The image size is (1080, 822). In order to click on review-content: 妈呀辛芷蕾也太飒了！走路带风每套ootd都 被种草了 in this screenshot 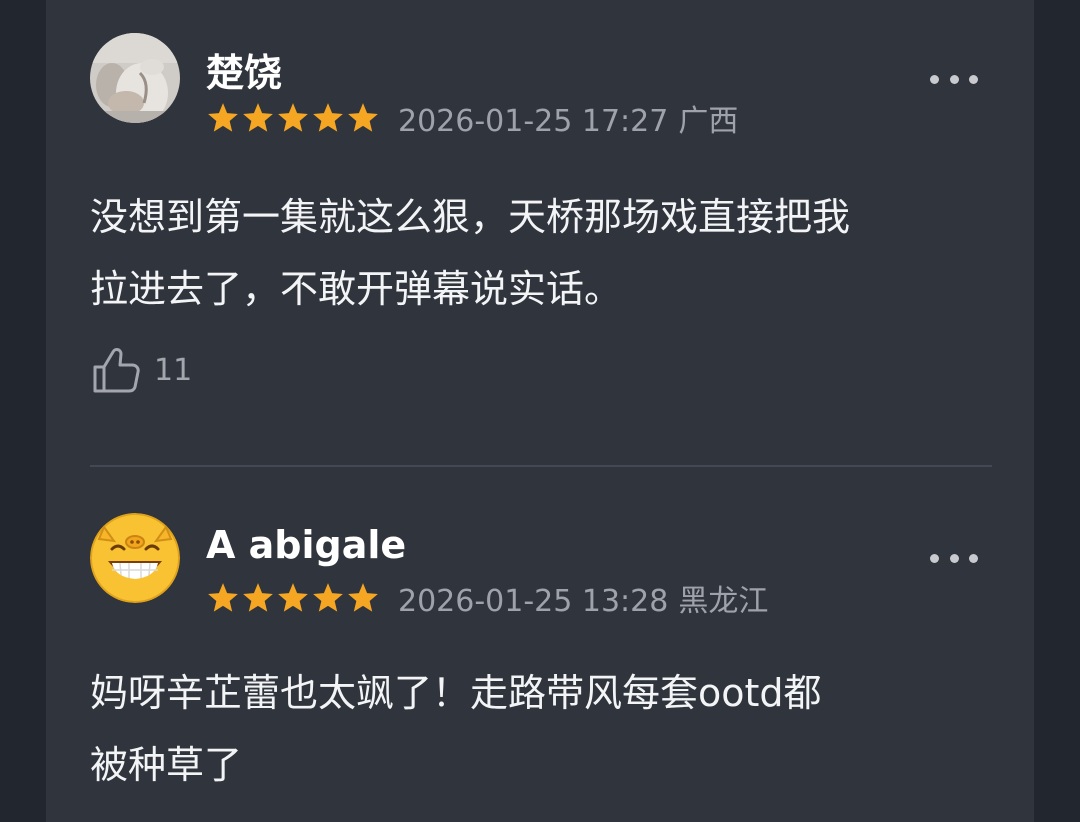, I will do `click(545, 729)`.